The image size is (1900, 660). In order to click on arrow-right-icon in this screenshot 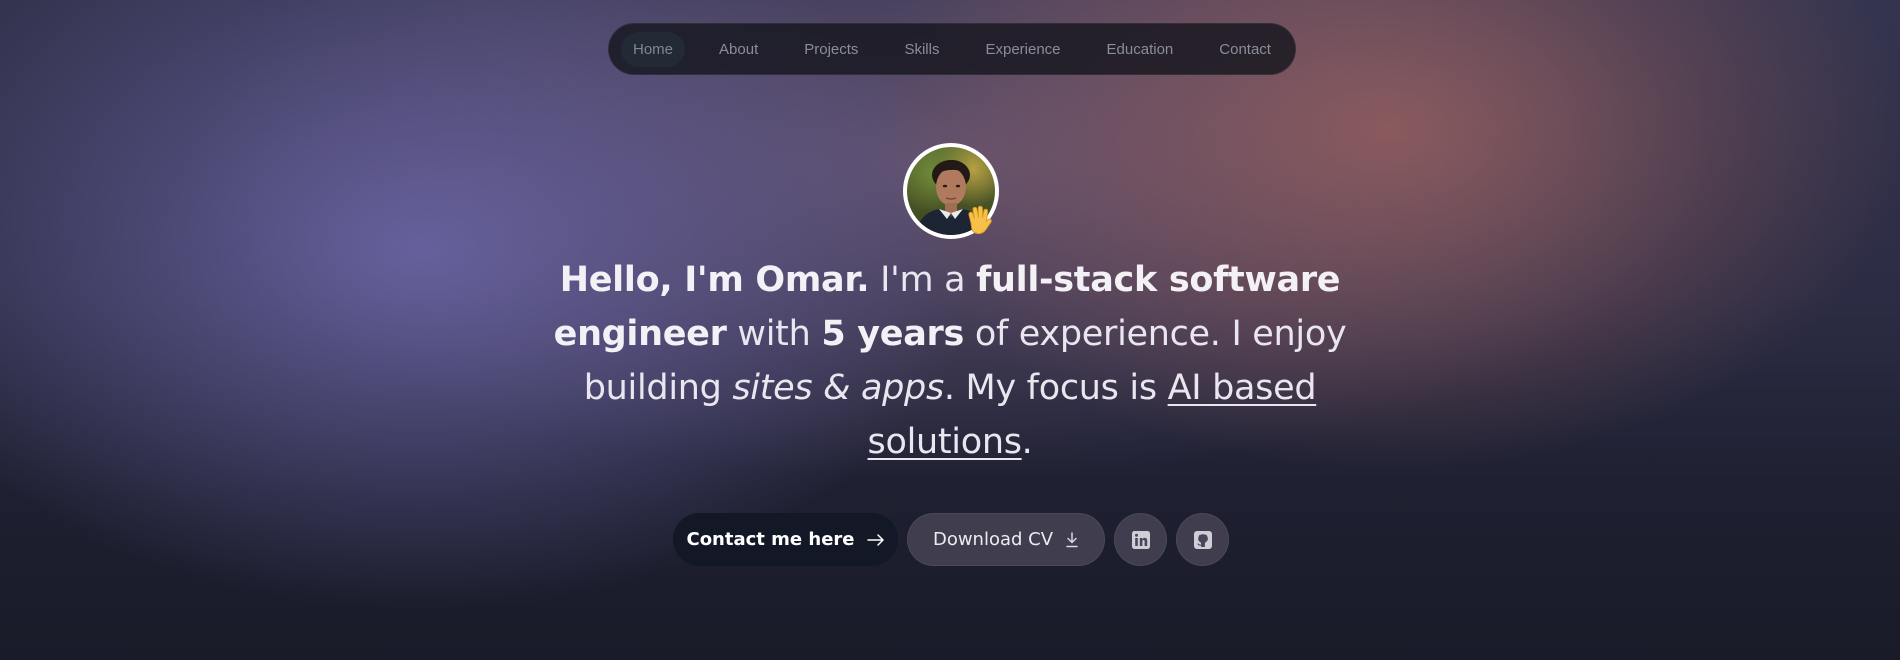, I will do `click(875, 540)`.